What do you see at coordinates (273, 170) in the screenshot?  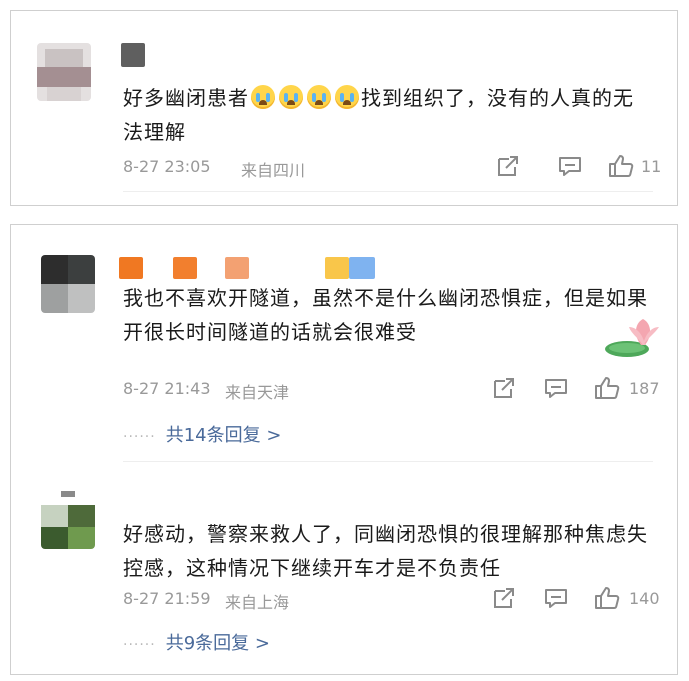 I see `location: 来自四川` at bounding box center [273, 170].